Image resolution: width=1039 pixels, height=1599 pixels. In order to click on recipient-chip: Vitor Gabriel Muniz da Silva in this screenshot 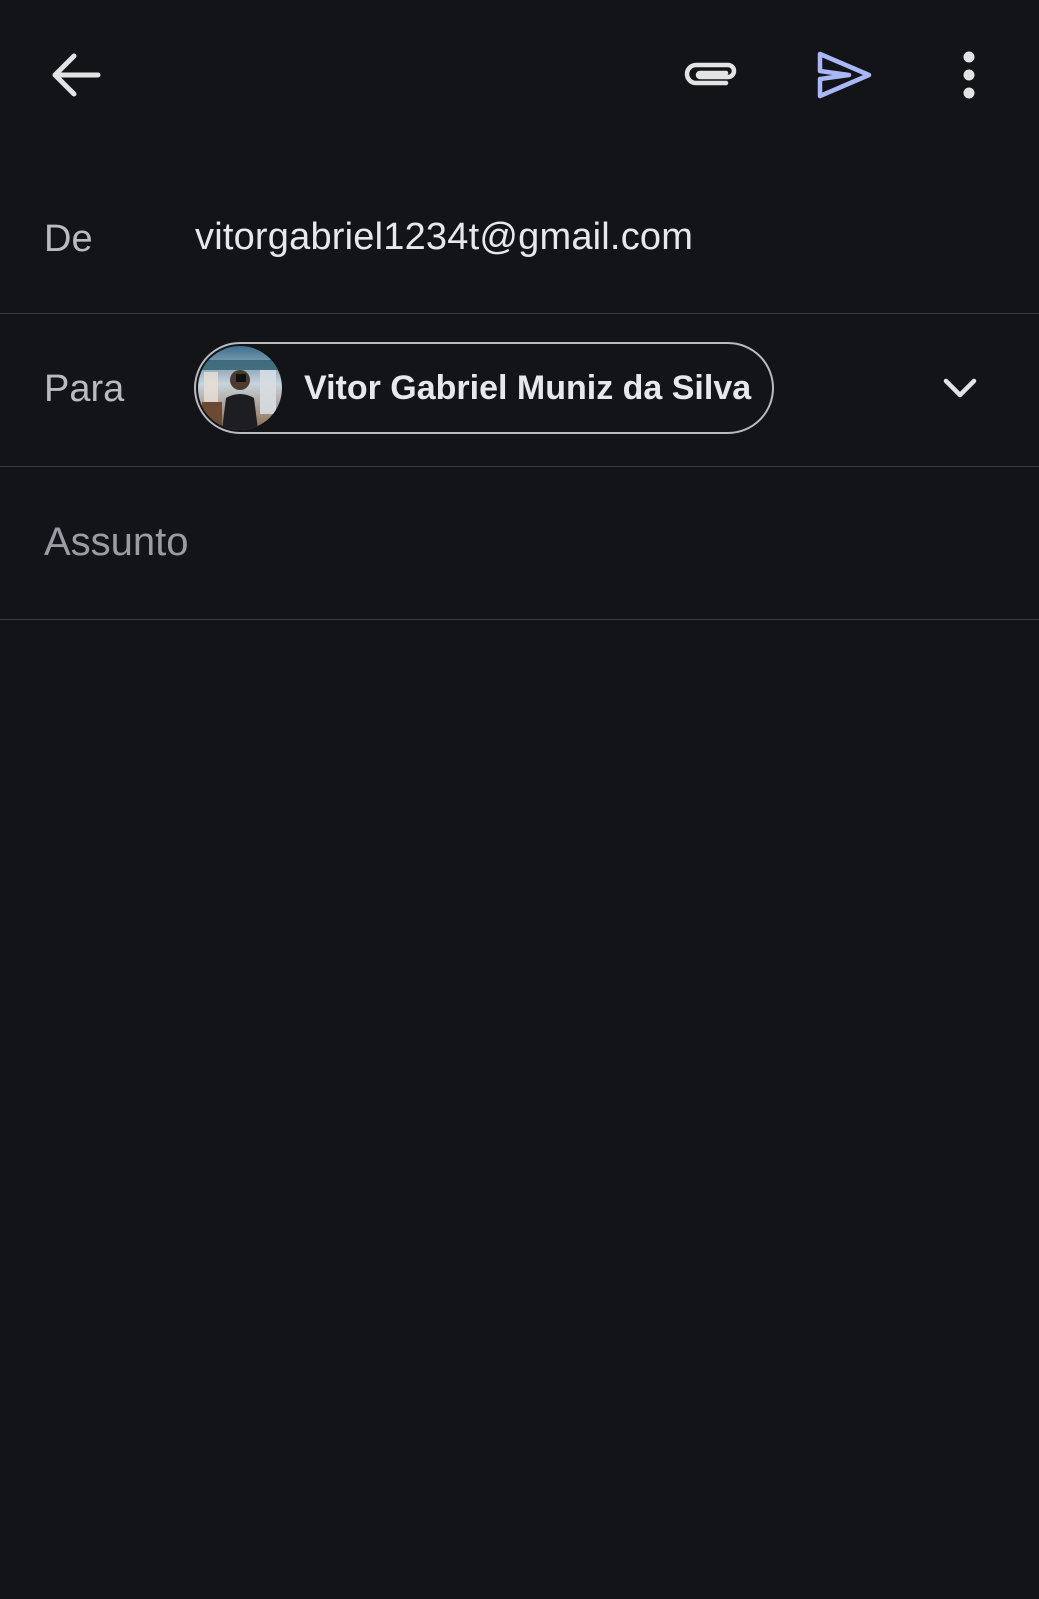, I will do `click(484, 388)`.